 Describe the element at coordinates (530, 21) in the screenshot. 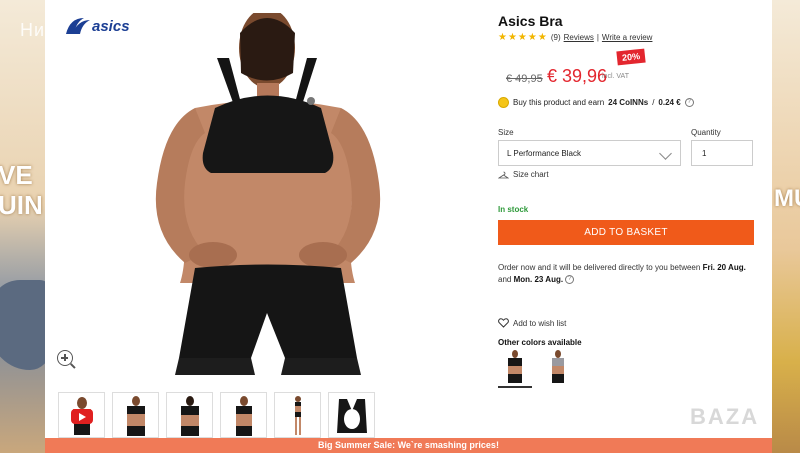

I see `product-title: Asics Bra` at that location.